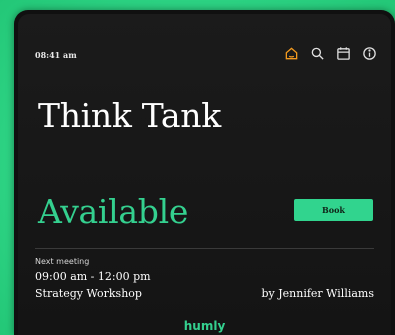  I want to click on room-status: Available, so click(113, 211).